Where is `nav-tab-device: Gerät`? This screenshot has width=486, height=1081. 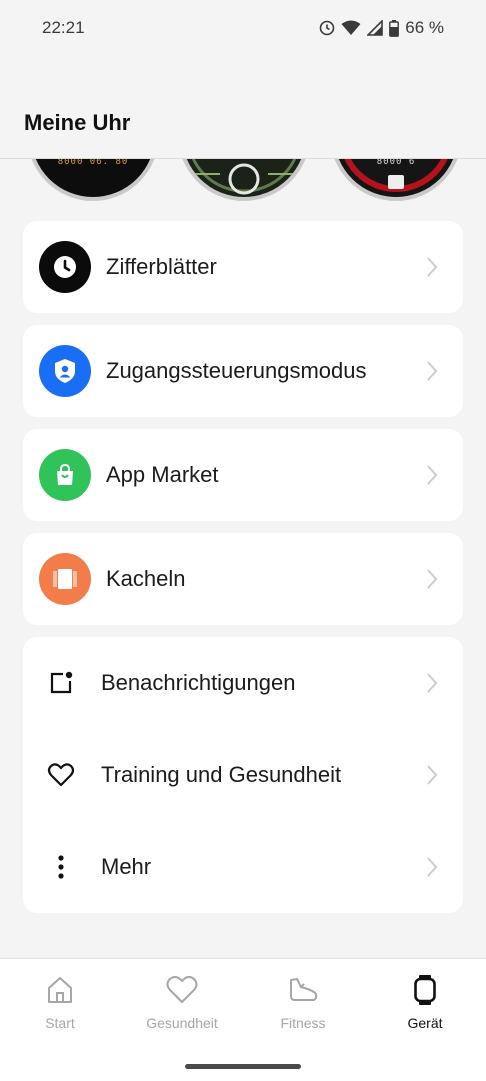
nav-tab-device: Gerät is located at coordinates (425, 1002).